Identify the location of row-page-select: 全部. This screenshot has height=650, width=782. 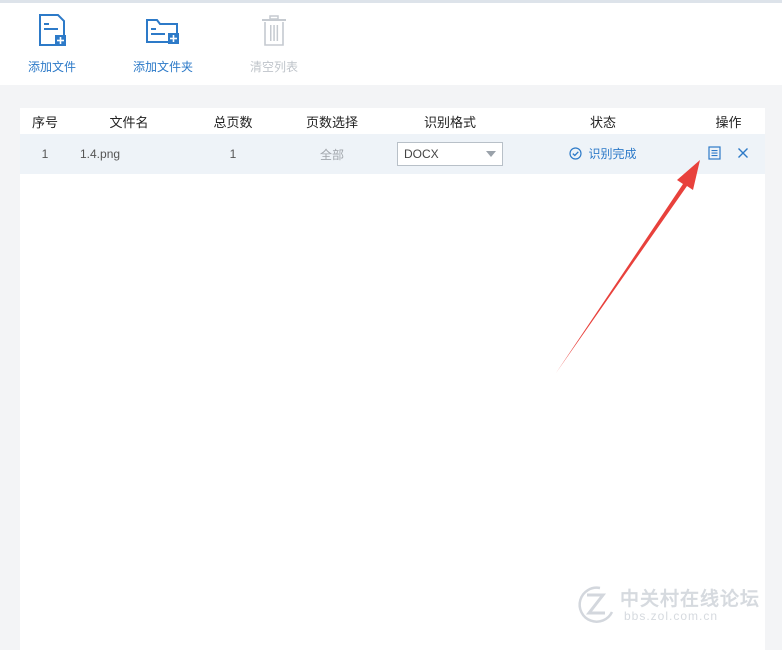
(332, 154).